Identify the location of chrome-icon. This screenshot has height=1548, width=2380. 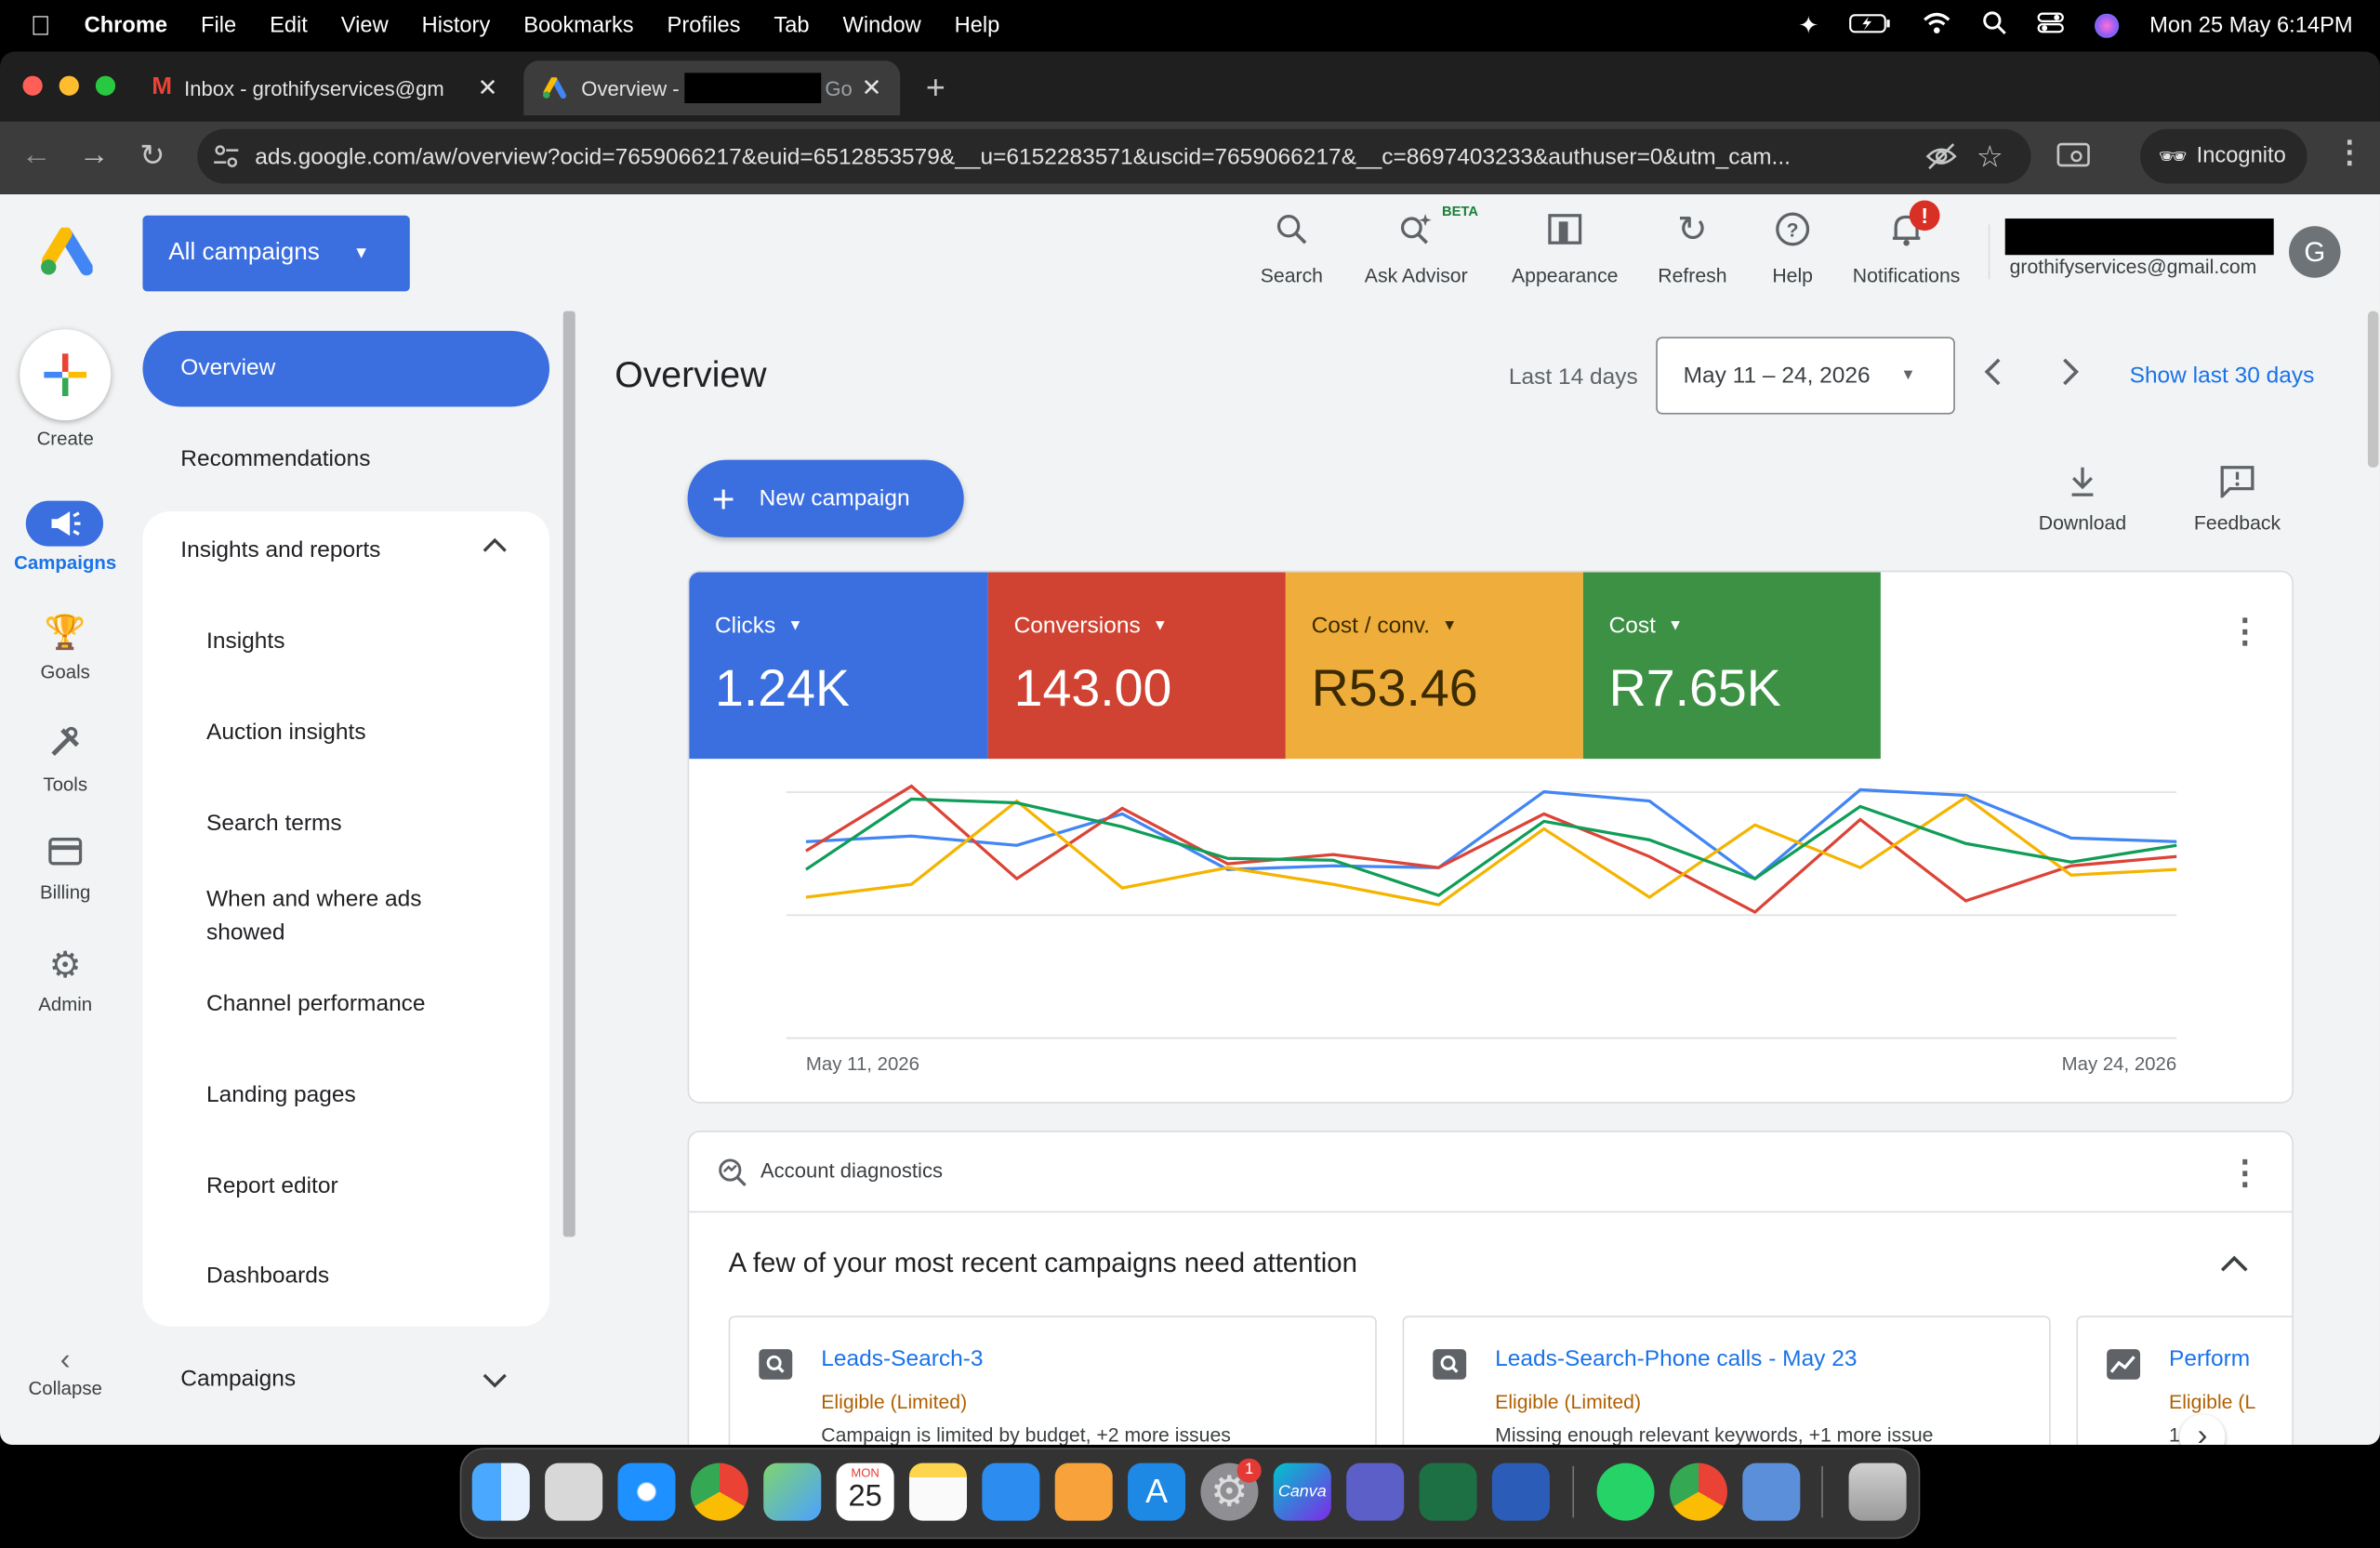
(719, 1491).